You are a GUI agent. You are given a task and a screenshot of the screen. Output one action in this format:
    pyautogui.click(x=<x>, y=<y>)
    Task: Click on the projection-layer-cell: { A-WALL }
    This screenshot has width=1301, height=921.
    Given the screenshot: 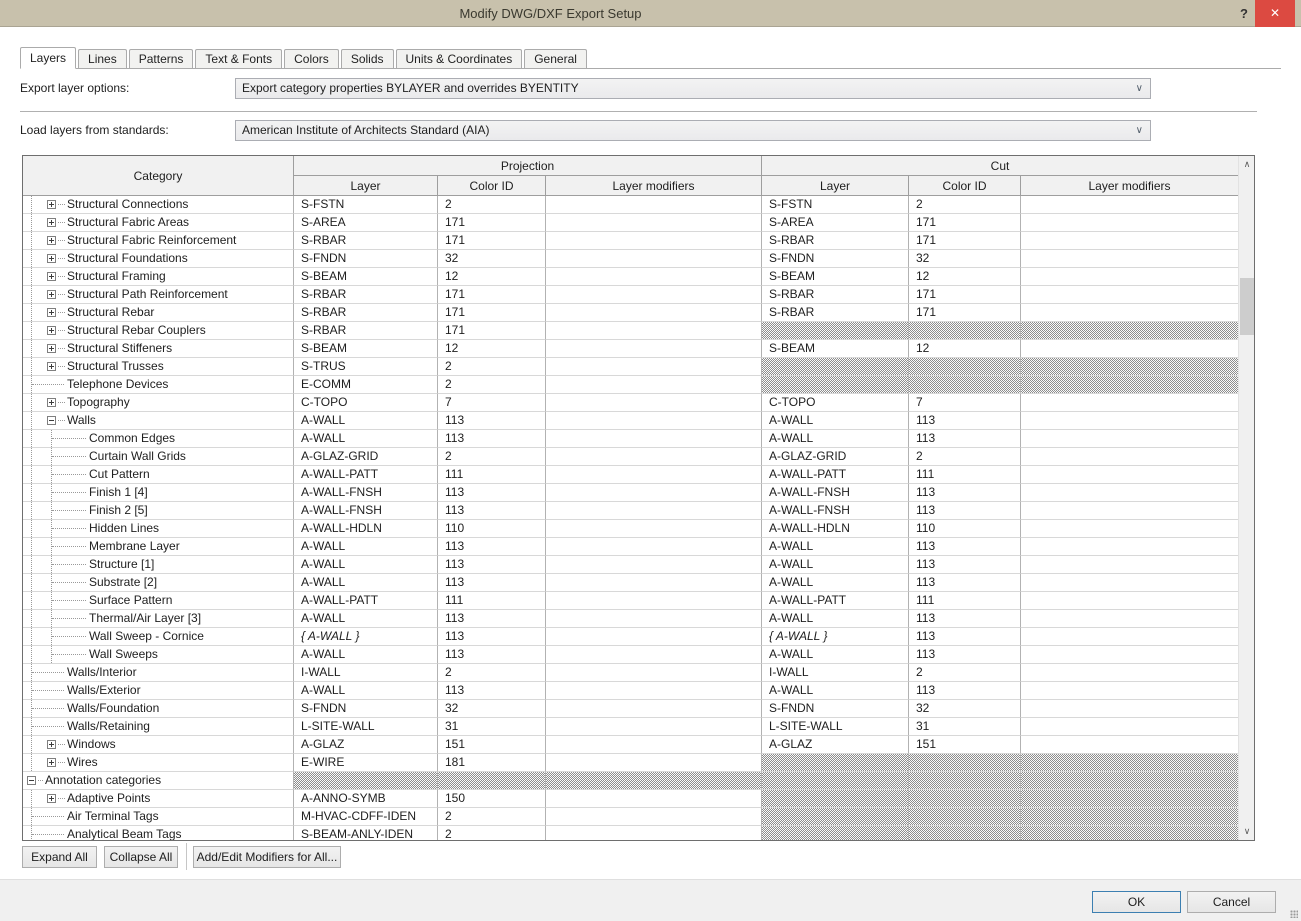 What is the action you would take?
    pyautogui.click(x=366, y=637)
    